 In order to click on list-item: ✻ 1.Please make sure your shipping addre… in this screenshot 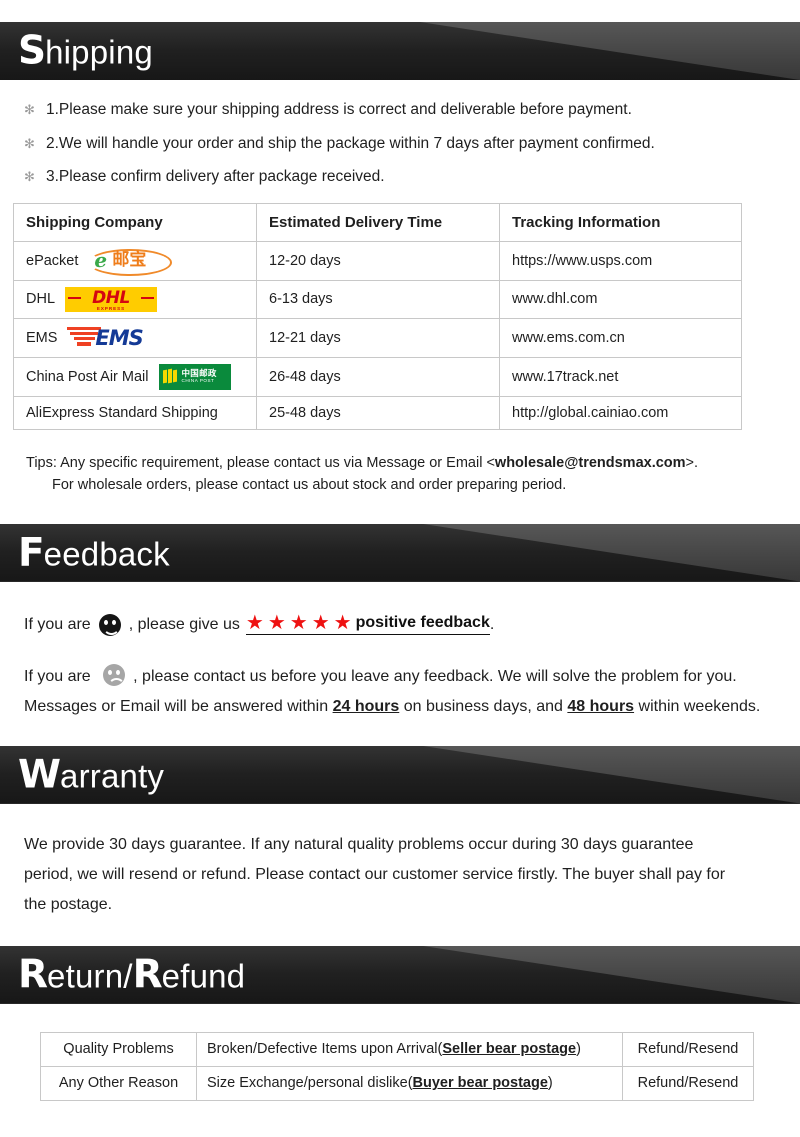, I will do `click(400, 110)`.